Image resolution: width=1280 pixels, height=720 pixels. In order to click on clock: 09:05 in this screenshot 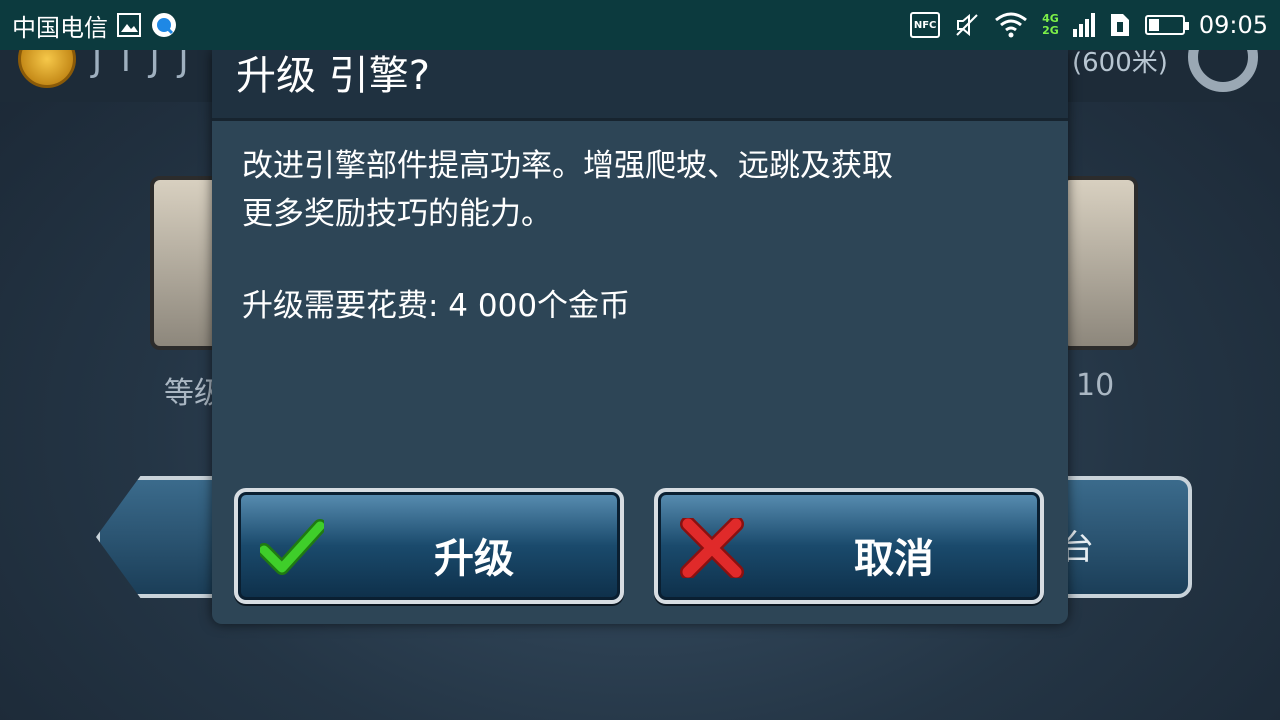, I will do `click(1233, 25)`.